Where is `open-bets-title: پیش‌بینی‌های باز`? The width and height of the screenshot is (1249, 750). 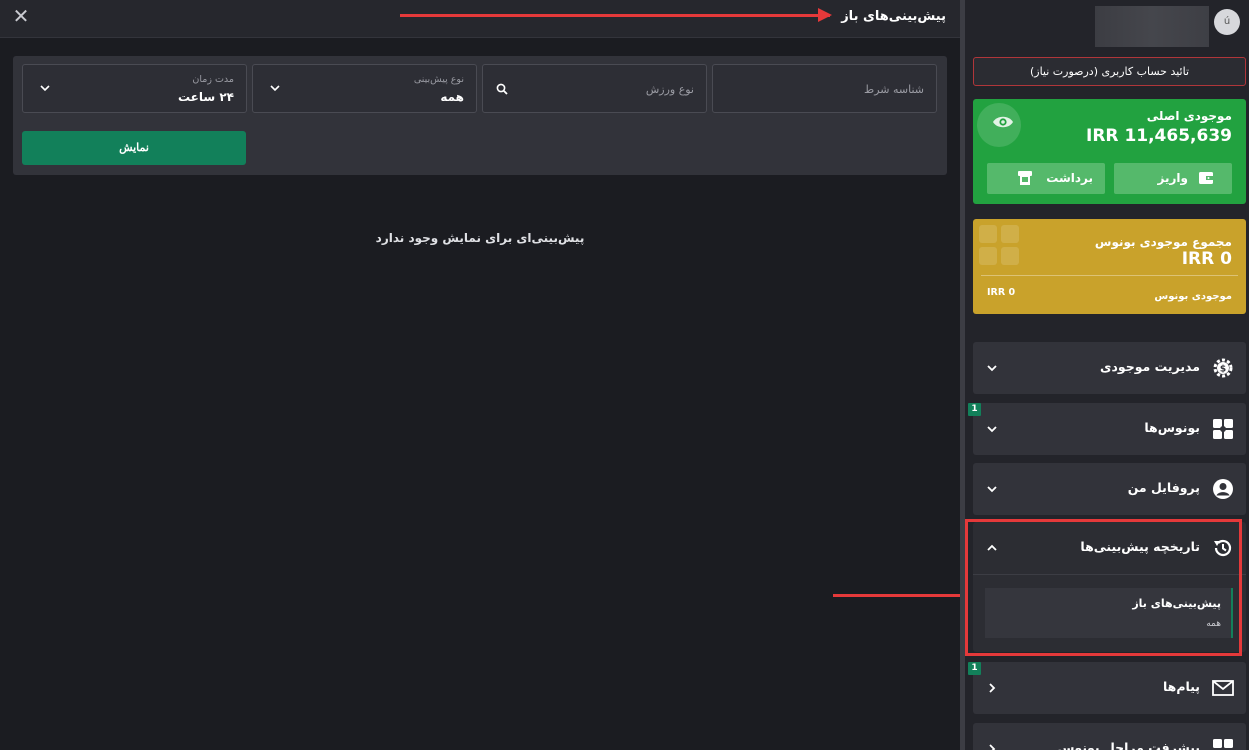 open-bets-title: پیش‌بینی‌های باز is located at coordinates (1176, 603).